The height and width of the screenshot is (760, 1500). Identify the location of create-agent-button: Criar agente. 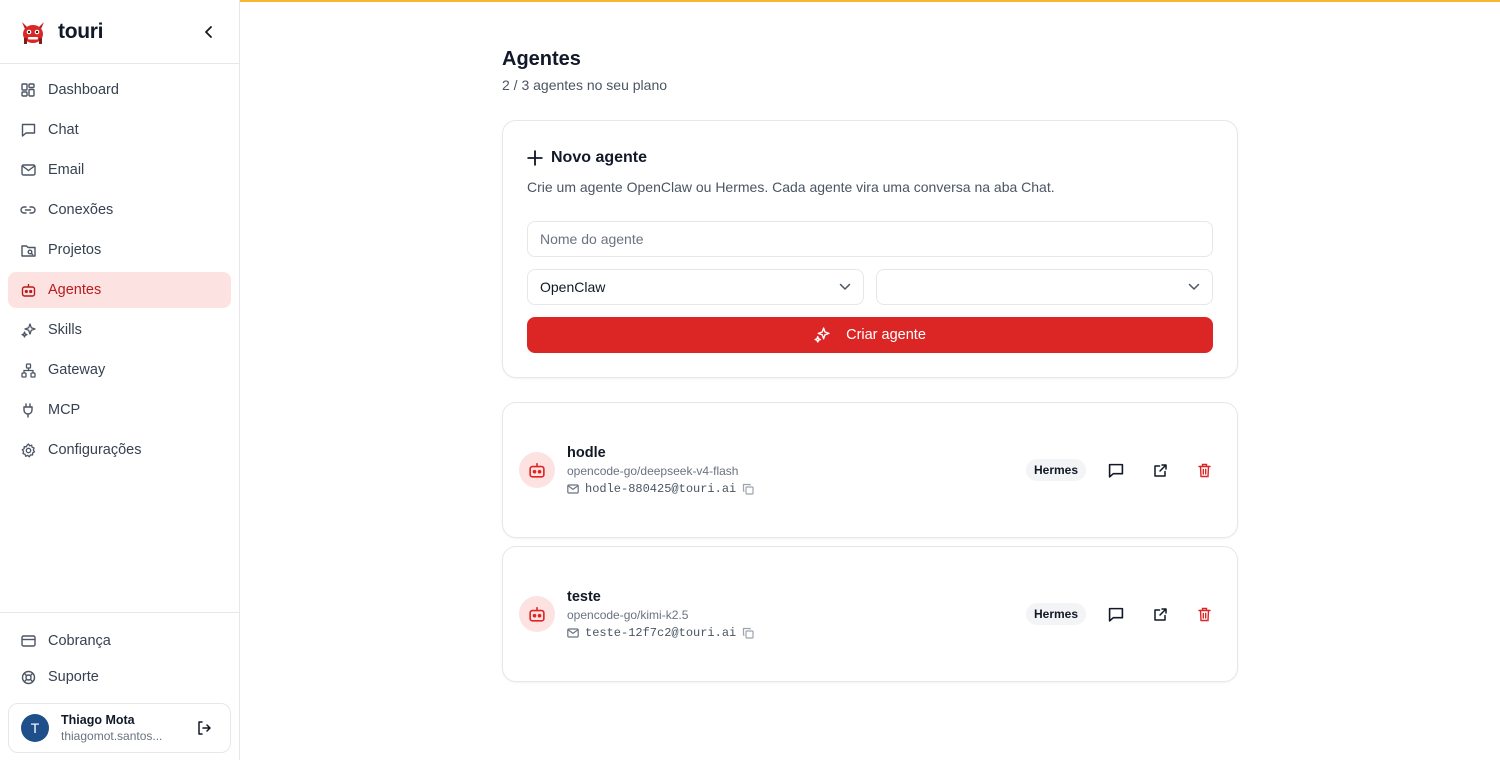
(870, 335).